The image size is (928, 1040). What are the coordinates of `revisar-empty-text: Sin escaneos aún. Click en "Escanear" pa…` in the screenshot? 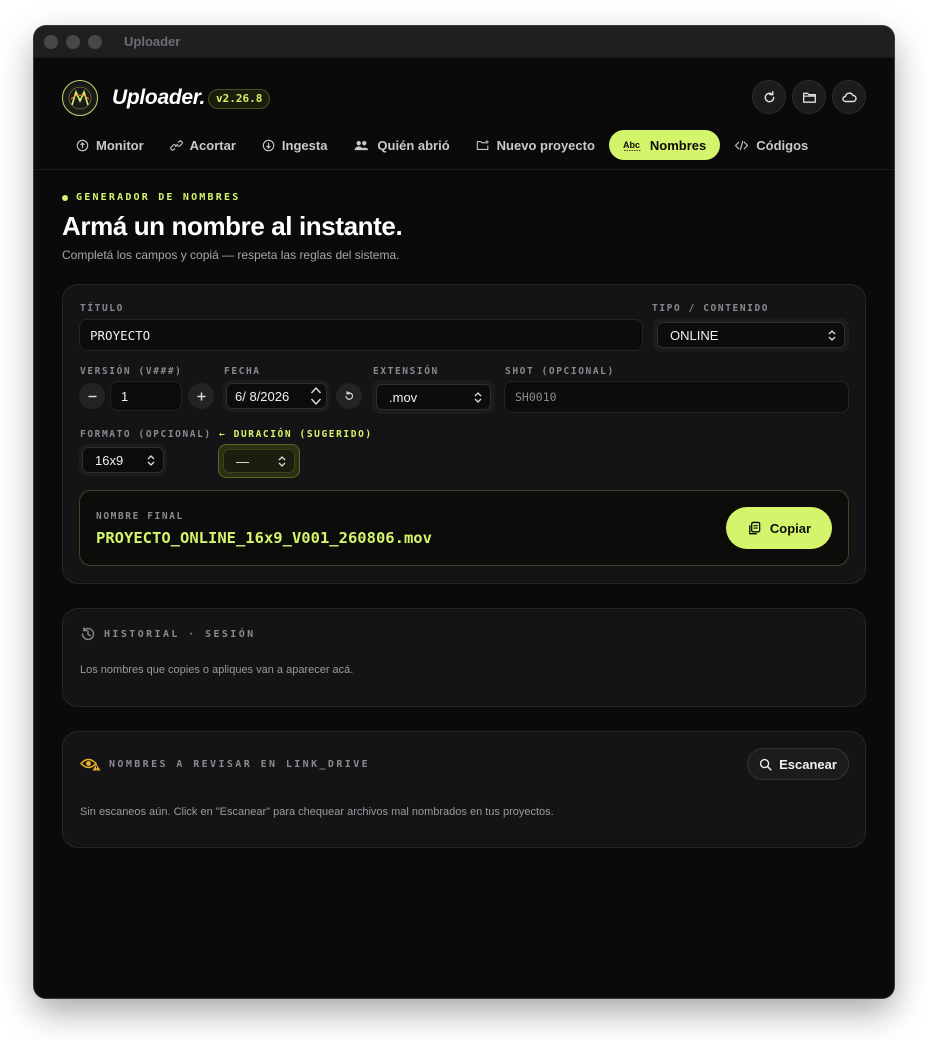 It's located at (317, 812).